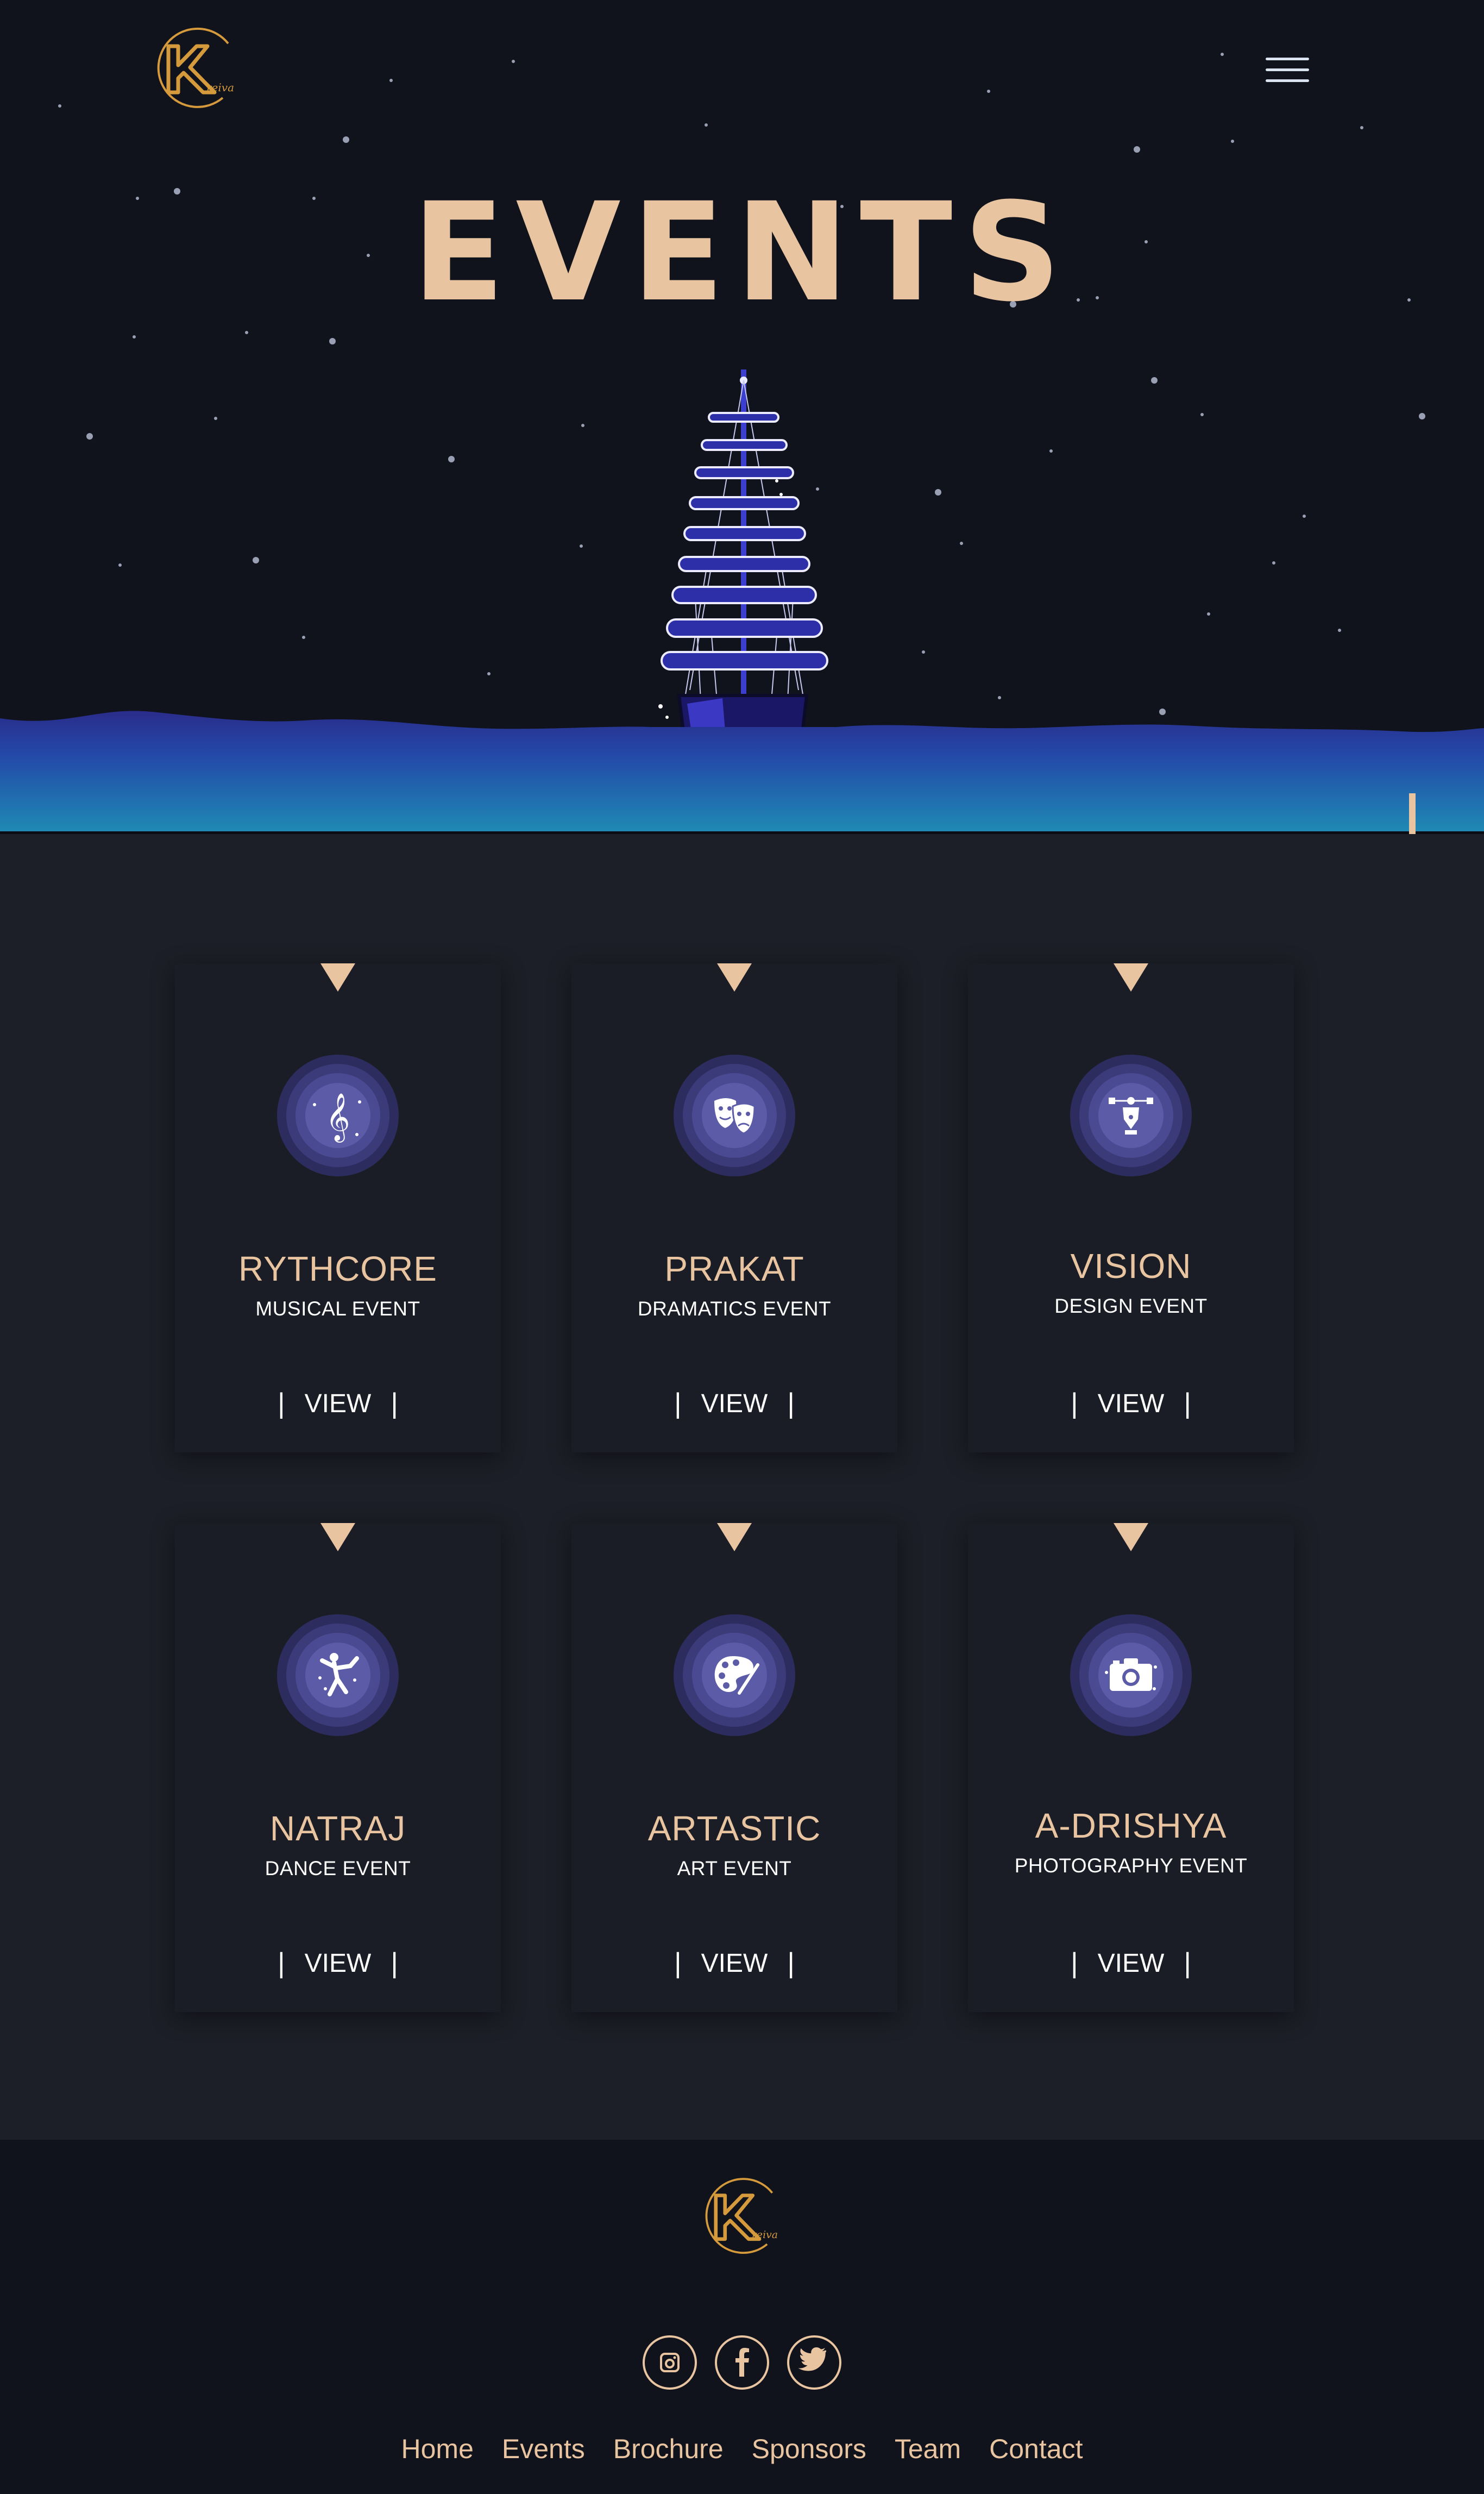 Image resolution: width=1484 pixels, height=2494 pixels. Describe the element at coordinates (1131, 1207) in the screenshot. I see `event-card-vision: VISION DESIGN EVENT | VIEW |` at that location.